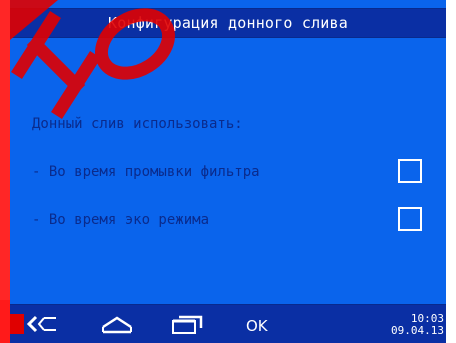  What do you see at coordinates (410, 219) in the screenshot?
I see `option-eco-mode-checkbox` at bounding box center [410, 219].